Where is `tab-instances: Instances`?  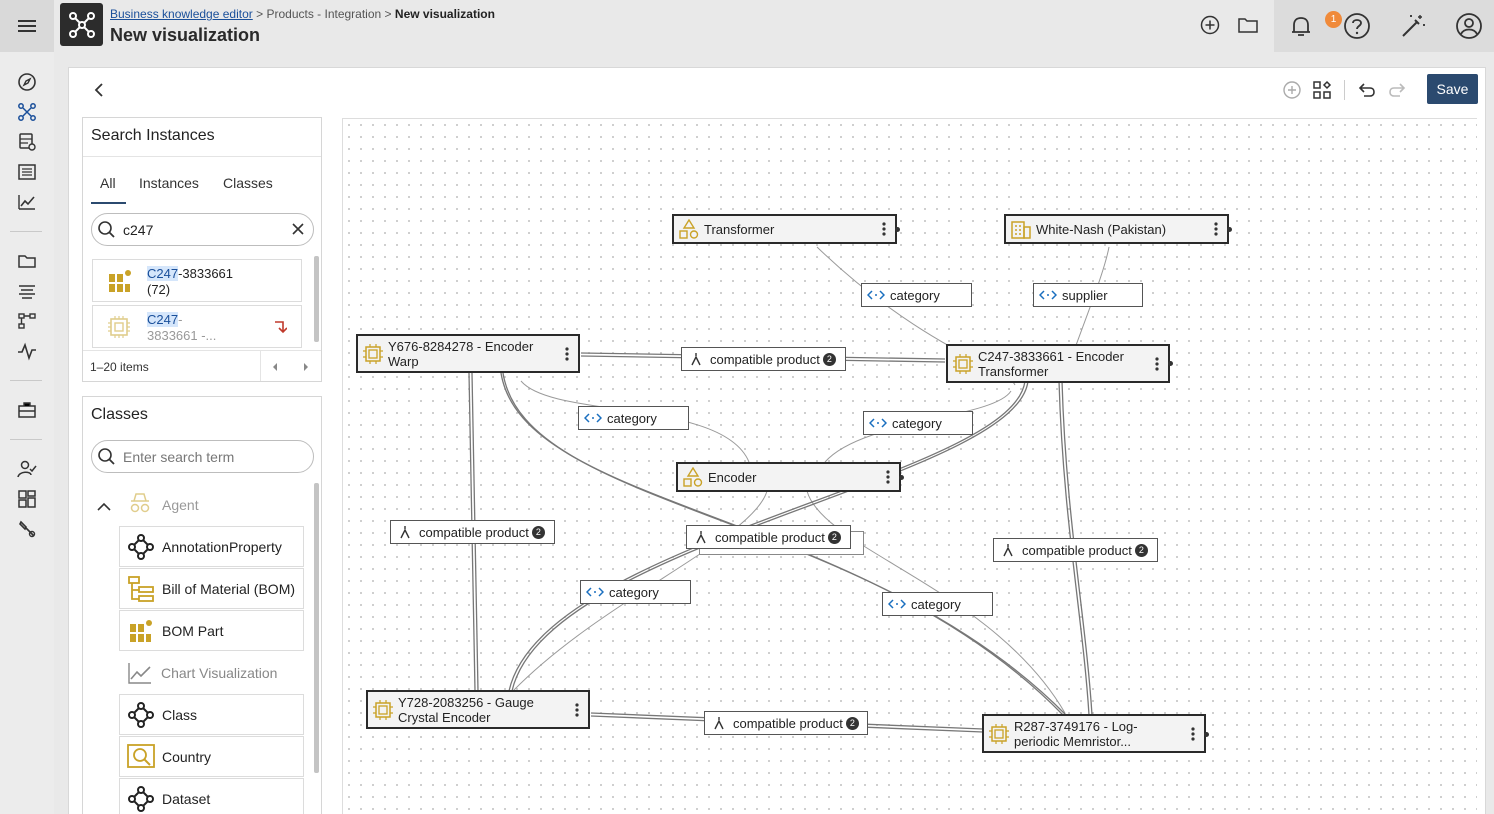
tab-instances: Instances is located at coordinates (169, 183).